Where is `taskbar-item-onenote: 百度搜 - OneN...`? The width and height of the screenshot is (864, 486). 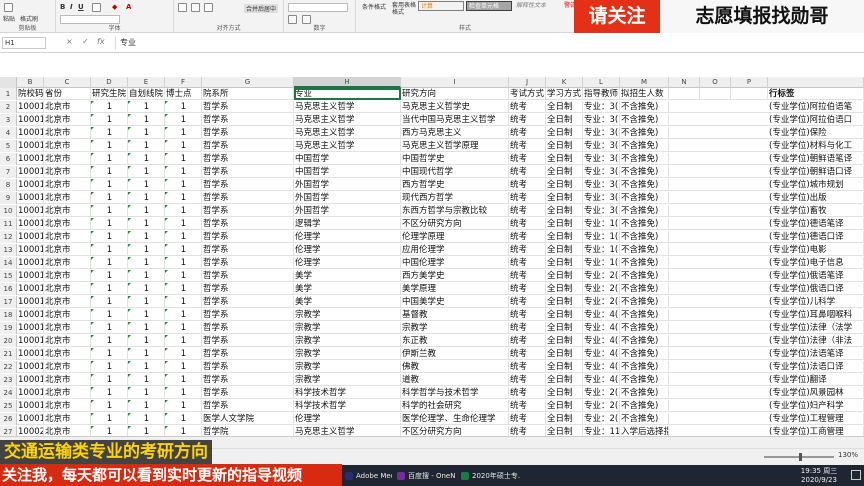 taskbar-item-onenote: 百度搜 - OneN... is located at coordinates (426, 476).